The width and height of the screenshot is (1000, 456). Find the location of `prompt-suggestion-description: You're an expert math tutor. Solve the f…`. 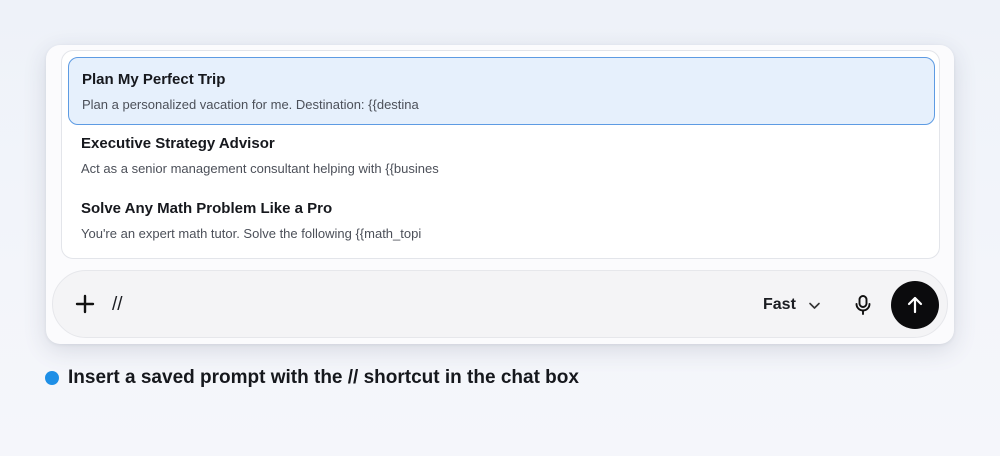

prompt-suggestion-description: You're an expert math tutor. Solve the f… is located at coordinates (251, 233).